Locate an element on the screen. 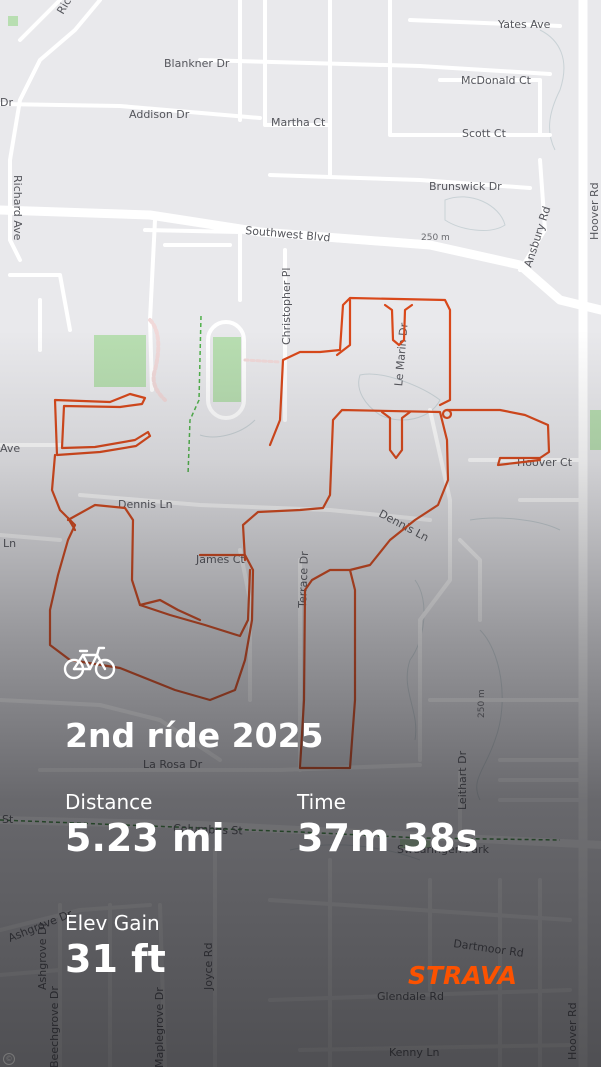 The width and height of the screenshot is (601, 1067). svg-text: McDonald Ct is located at coordinates (496, 80).